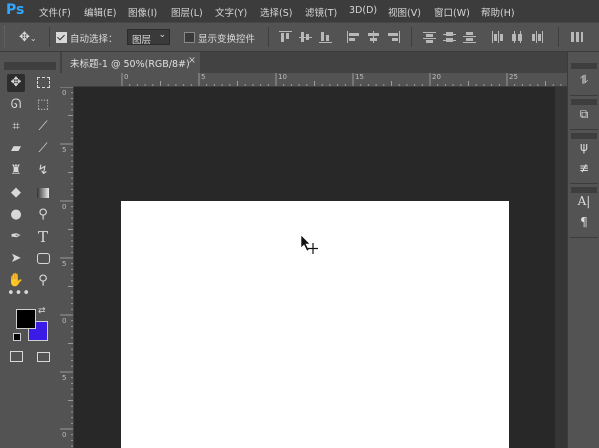 The height and width of the screenshot is (448, 599). I want to click on move-tool-preset-icon: ✥⌄, so click(30, 37).